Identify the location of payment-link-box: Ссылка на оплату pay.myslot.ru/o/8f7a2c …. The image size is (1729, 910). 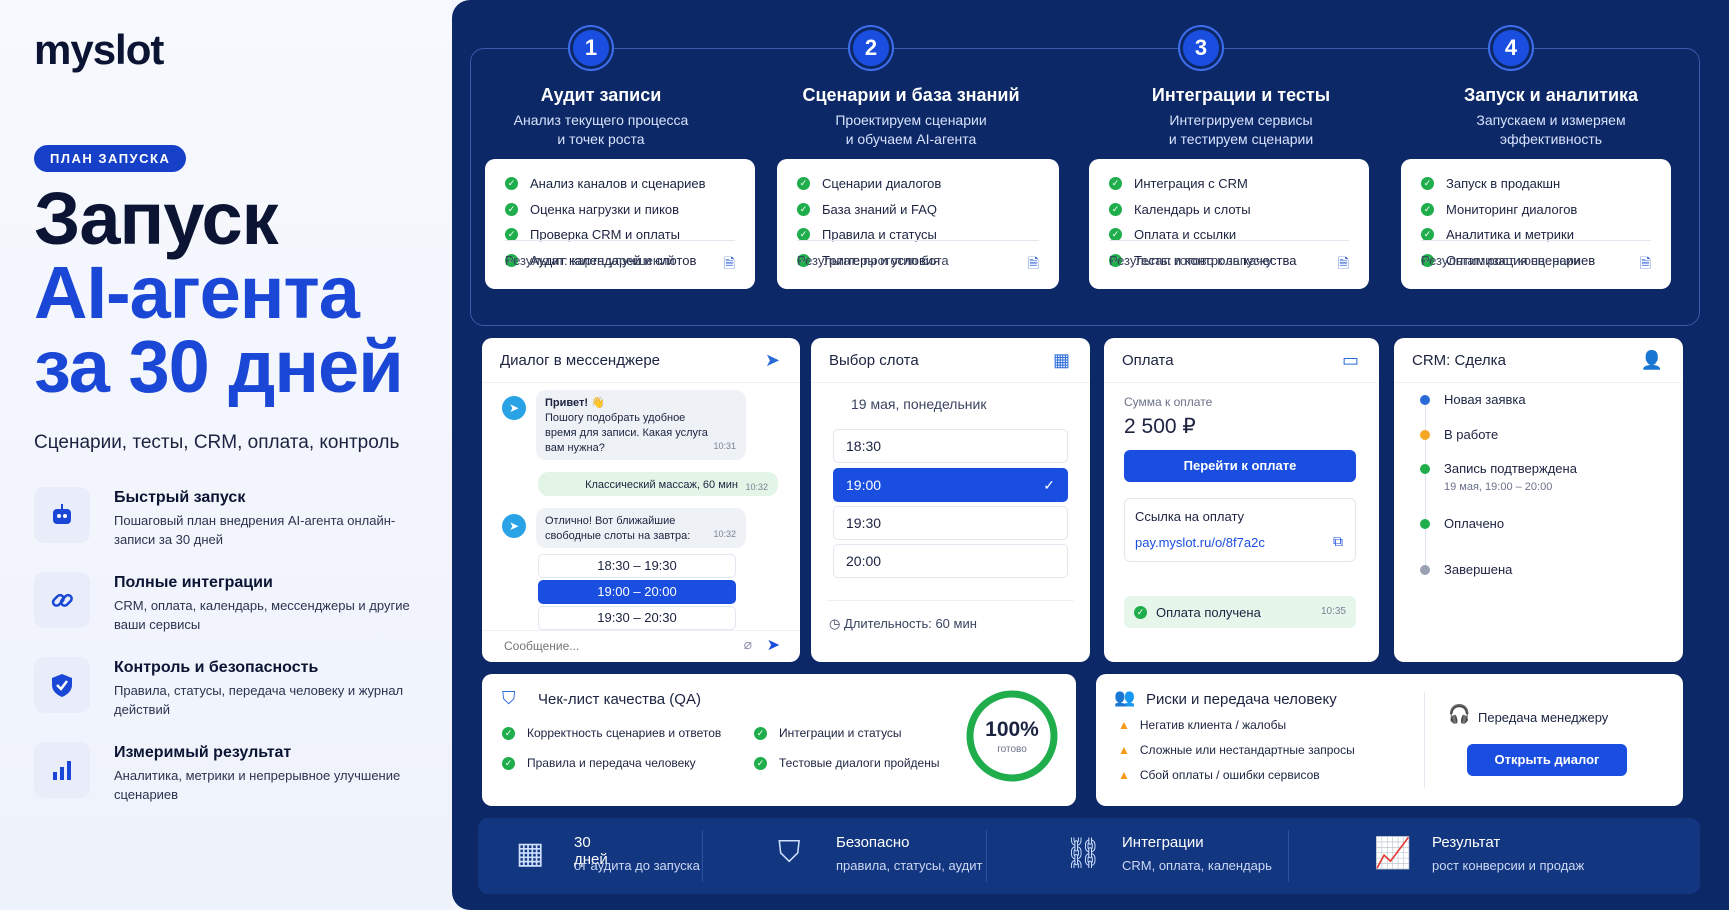
(1240, 530).